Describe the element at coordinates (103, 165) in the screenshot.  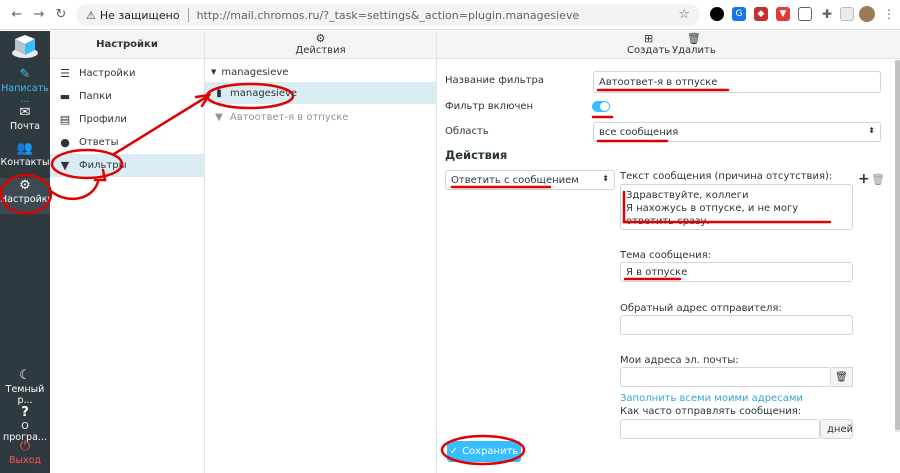
I see `settings-item-label: Фильтры` at that location.